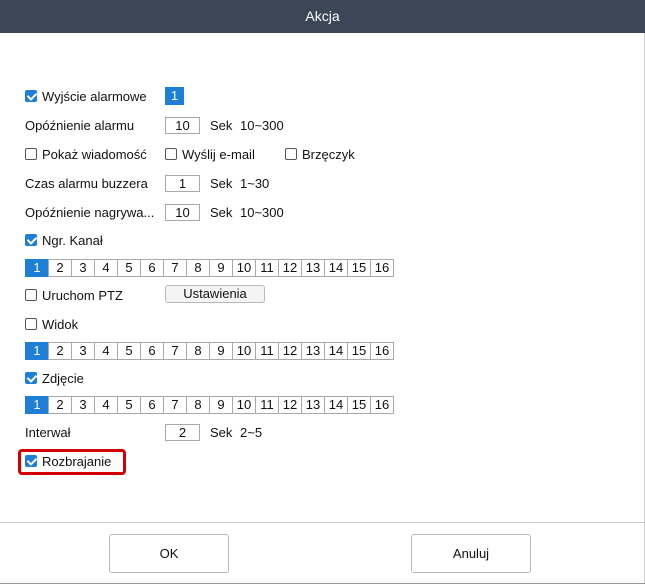 This screenshot has width=645, height=584. I want to click on snapshot-checkbox, so click(31, 378).